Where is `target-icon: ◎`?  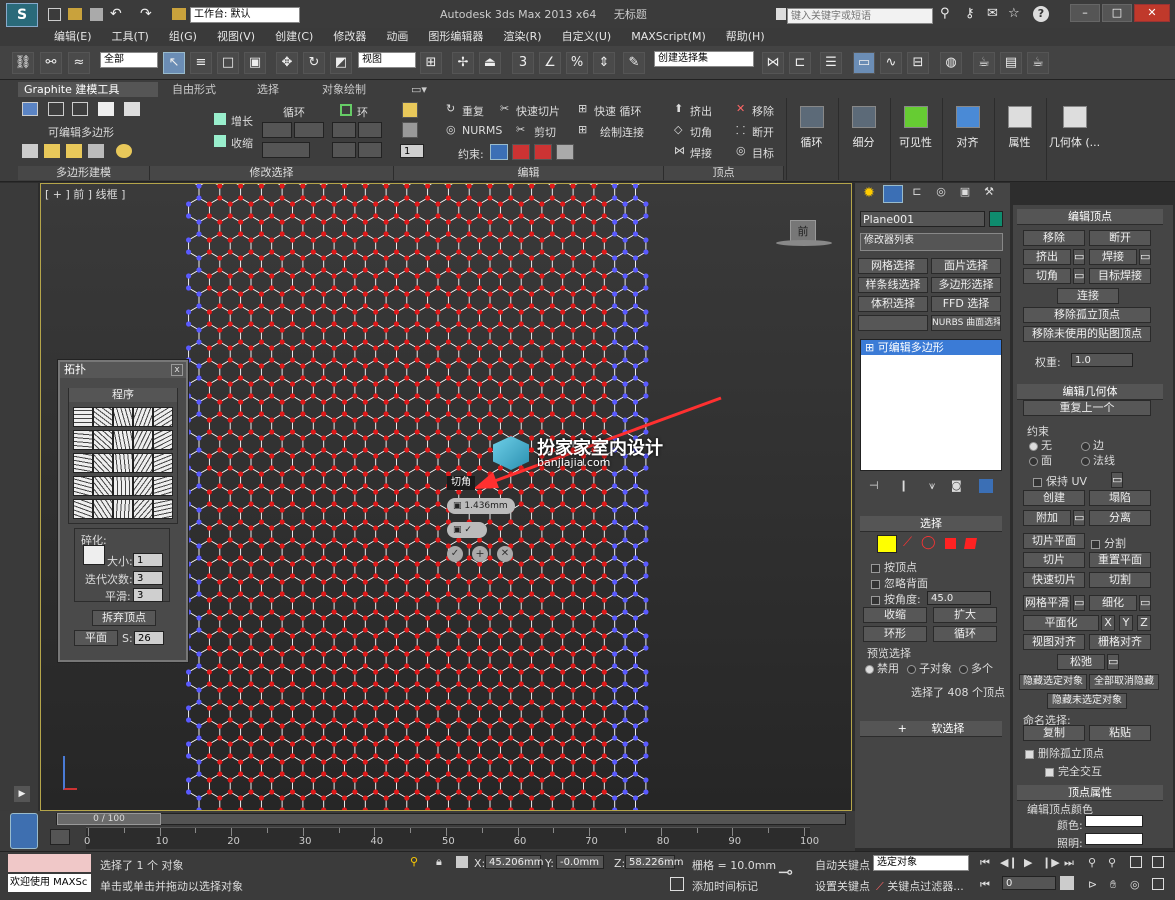 target-icon: ◎ is located at coordinates (741, 150).